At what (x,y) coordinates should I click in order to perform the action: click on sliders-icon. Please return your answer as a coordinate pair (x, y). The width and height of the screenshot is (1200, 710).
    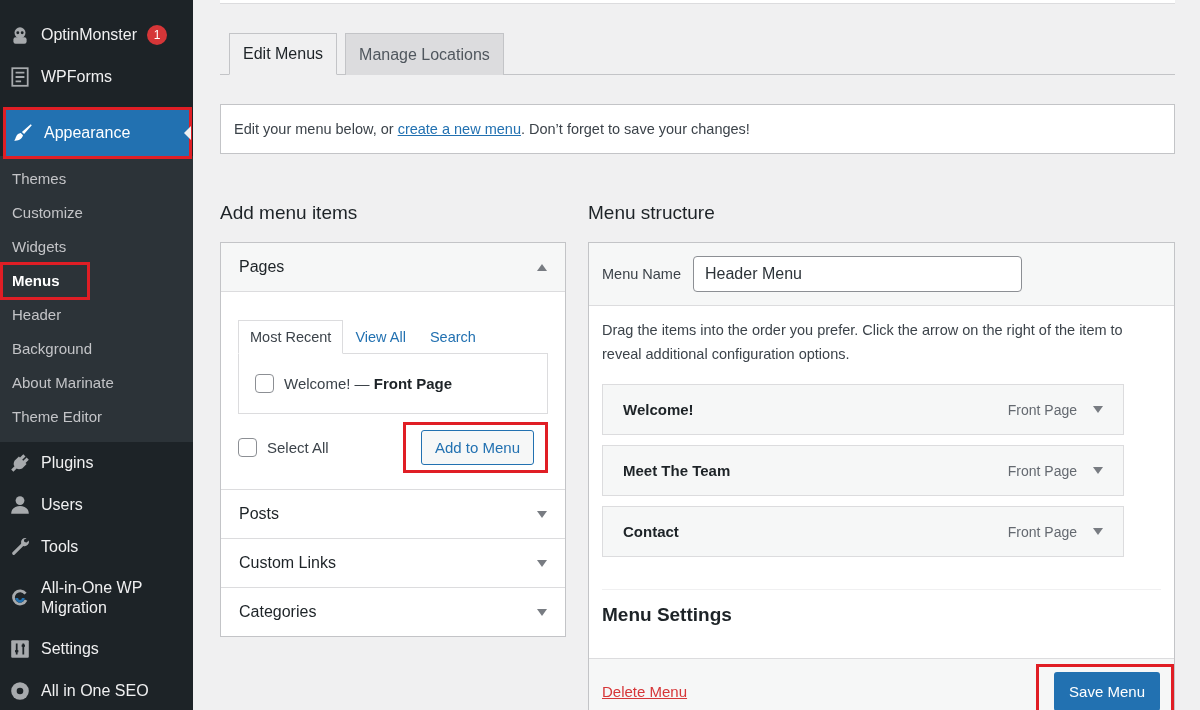
    Looking at the image, I should click on (20, 649).